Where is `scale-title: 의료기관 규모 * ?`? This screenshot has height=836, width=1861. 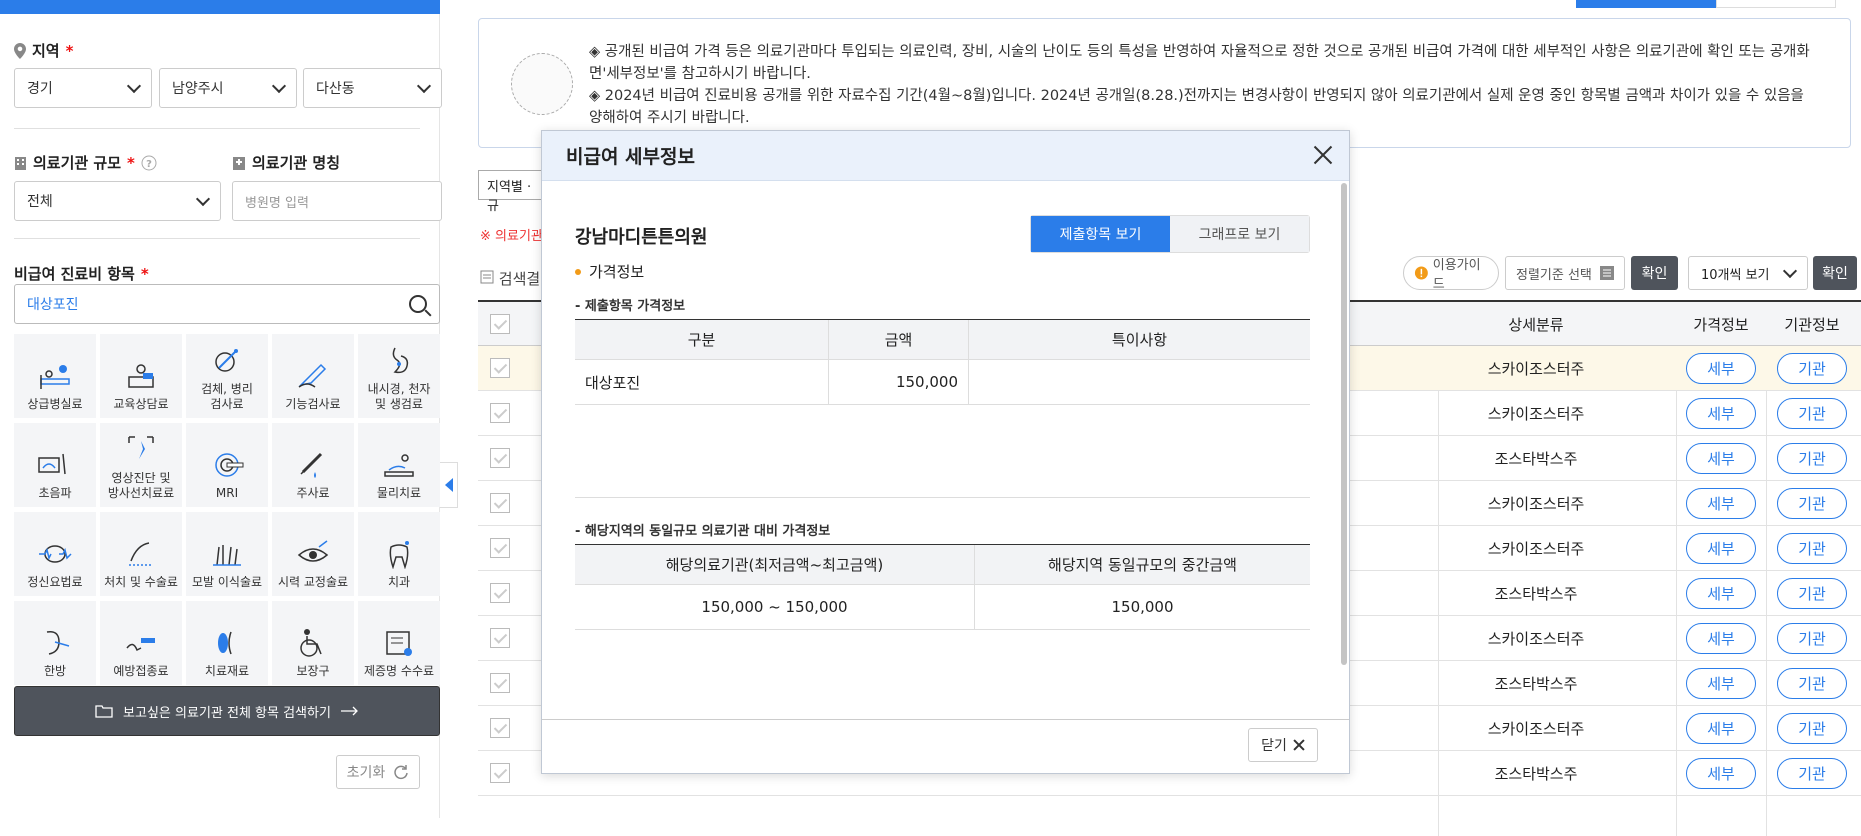
scale-title: 의료기관 규모 * ? is located at coordinates (85, 162).